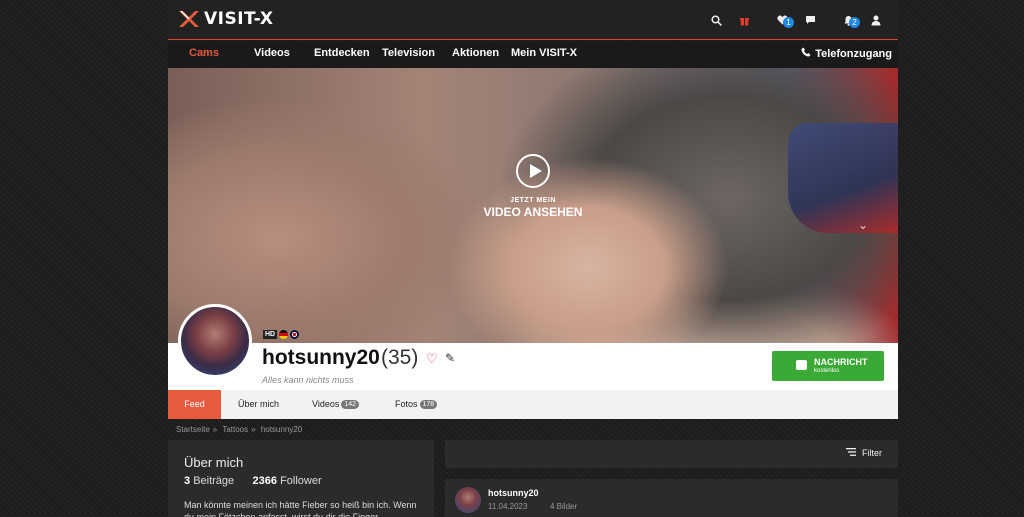 This screenshot has width=1024, height=517. I want to click on nav-item-cams: Cams, so click(204, 53).